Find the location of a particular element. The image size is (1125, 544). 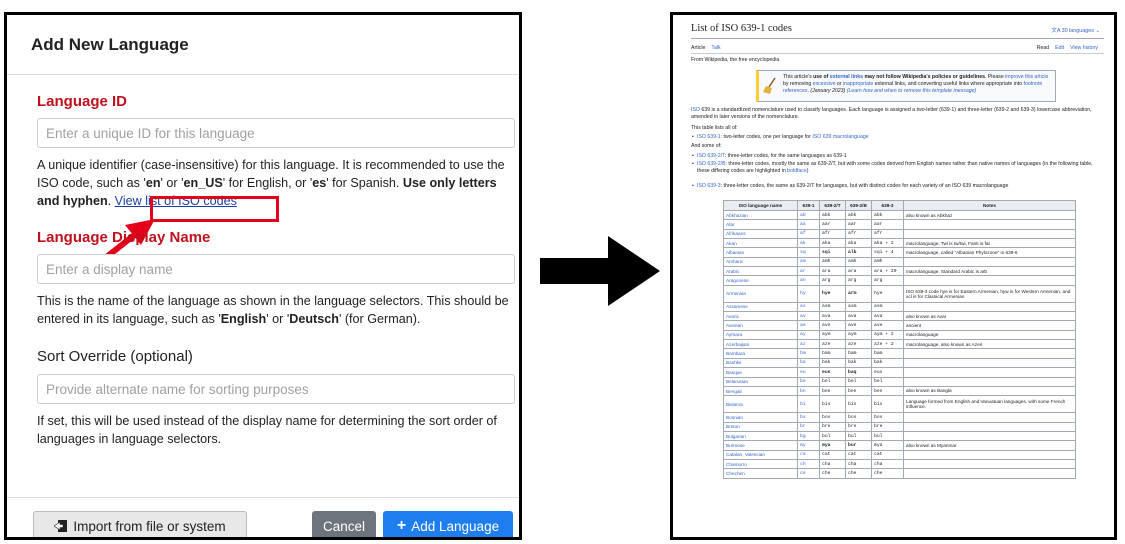

table-cell: Avestan is located at coordinates (760, 325).